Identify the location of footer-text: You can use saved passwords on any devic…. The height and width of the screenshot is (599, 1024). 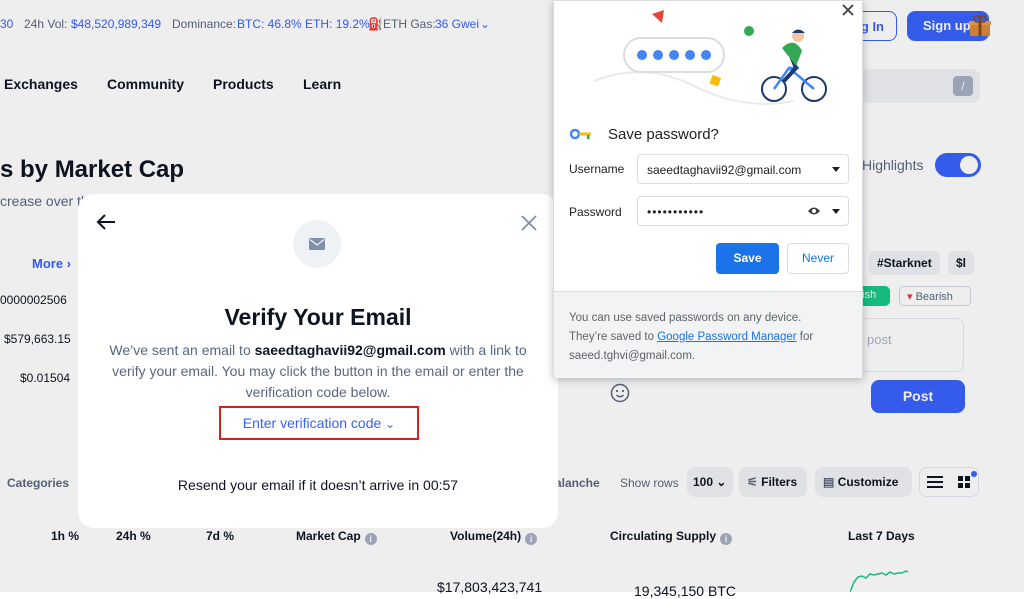
(704, 337).